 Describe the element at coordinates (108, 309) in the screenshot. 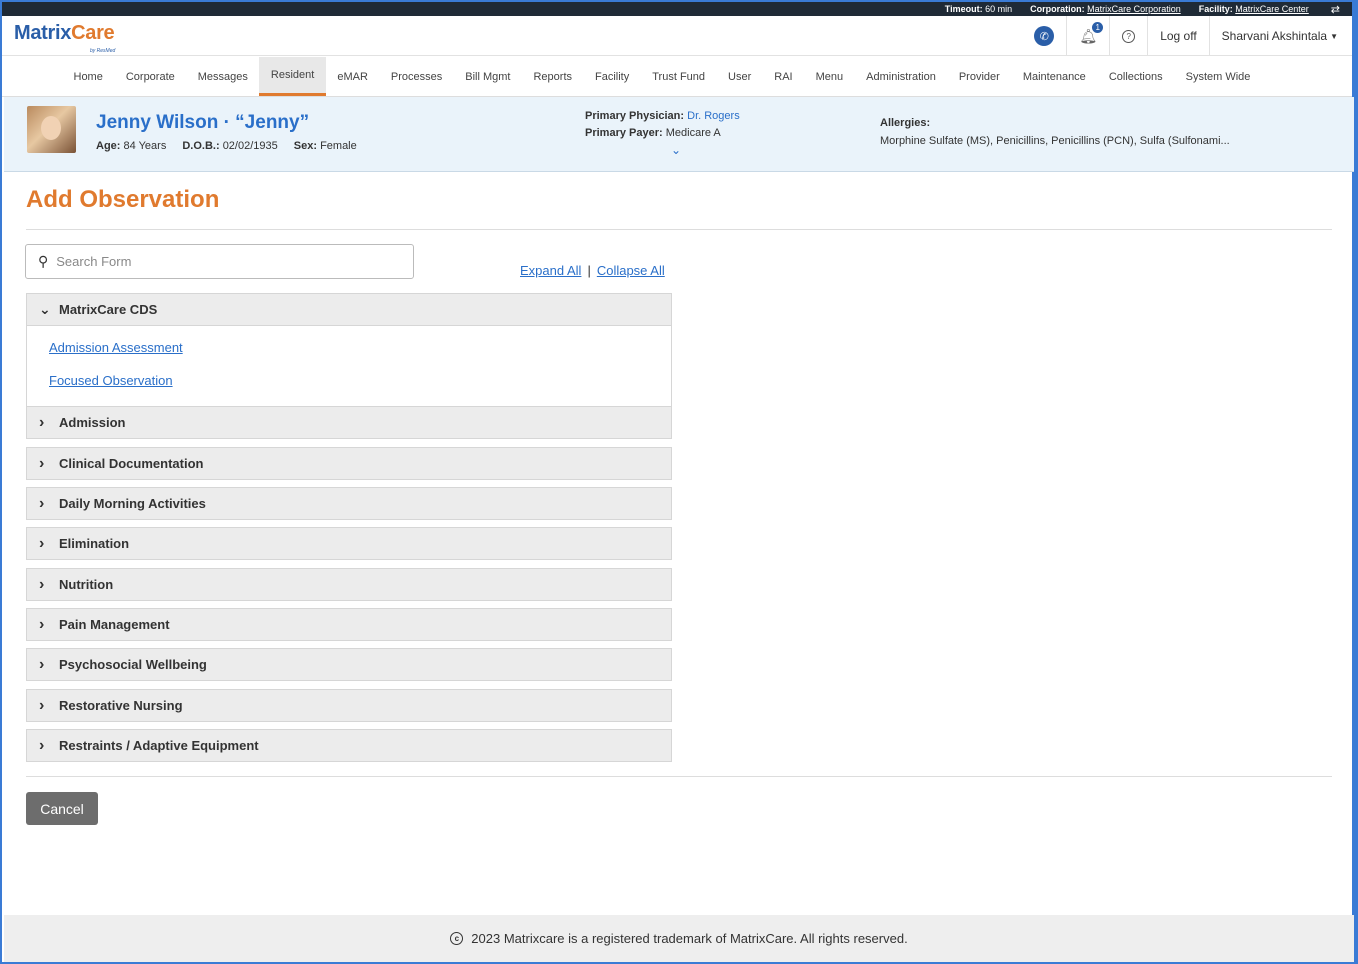

I see `section-label: MatrixCare CDS` at that location.